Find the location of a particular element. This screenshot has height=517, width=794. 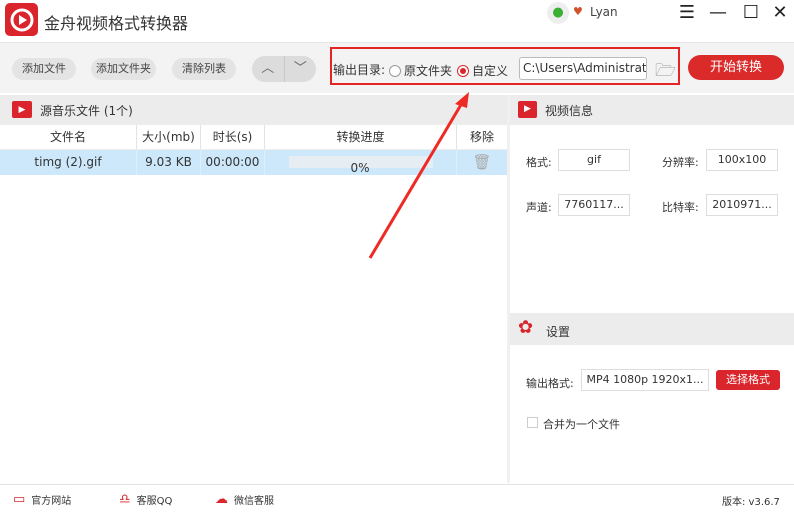

wechat-label: 微信客服 is located at coordinates (254, 501).